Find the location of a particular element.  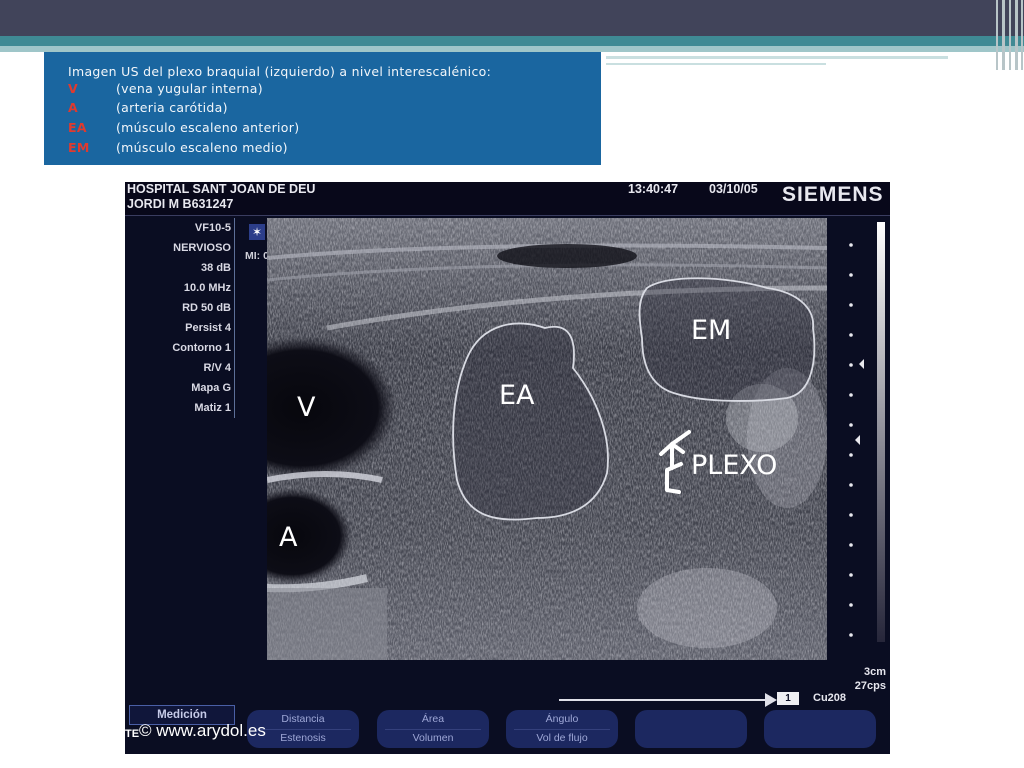

param-persist: Persist 4 is located at coordinates (208, 328).